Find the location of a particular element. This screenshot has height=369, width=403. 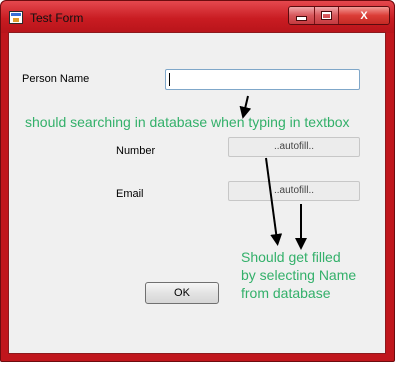

arrow-to-search-note is located at coordinates (245, 107).